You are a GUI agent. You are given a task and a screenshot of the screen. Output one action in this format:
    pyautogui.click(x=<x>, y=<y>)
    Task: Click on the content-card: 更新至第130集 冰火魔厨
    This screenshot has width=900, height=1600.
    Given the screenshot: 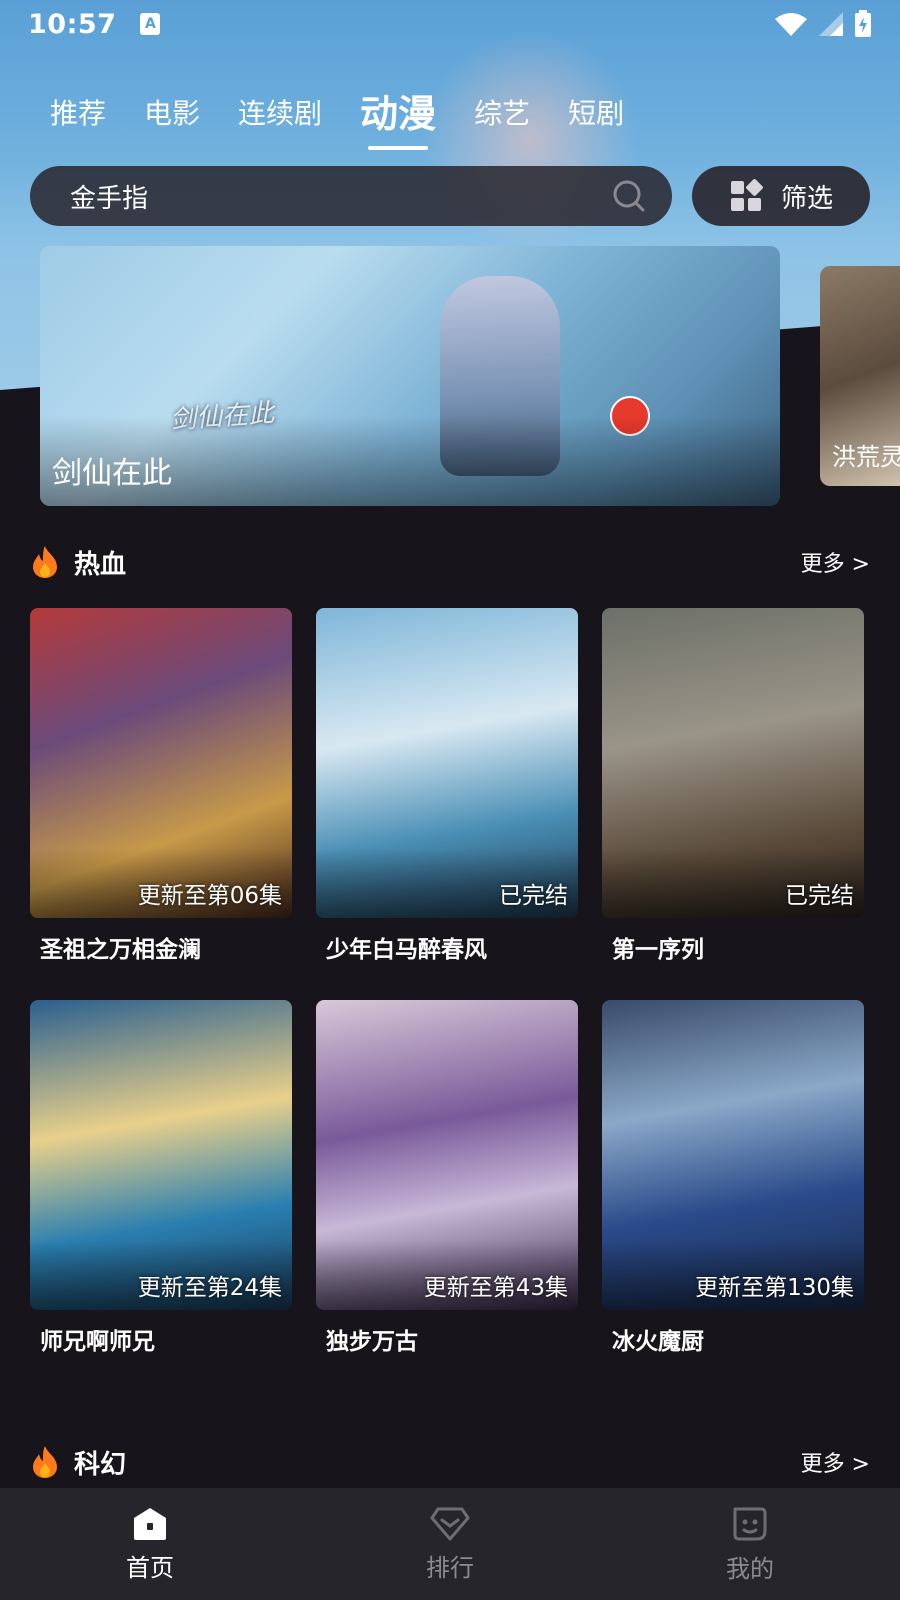 What is the action you would take?
    pyautogui.click(x=733, y=1178)
    